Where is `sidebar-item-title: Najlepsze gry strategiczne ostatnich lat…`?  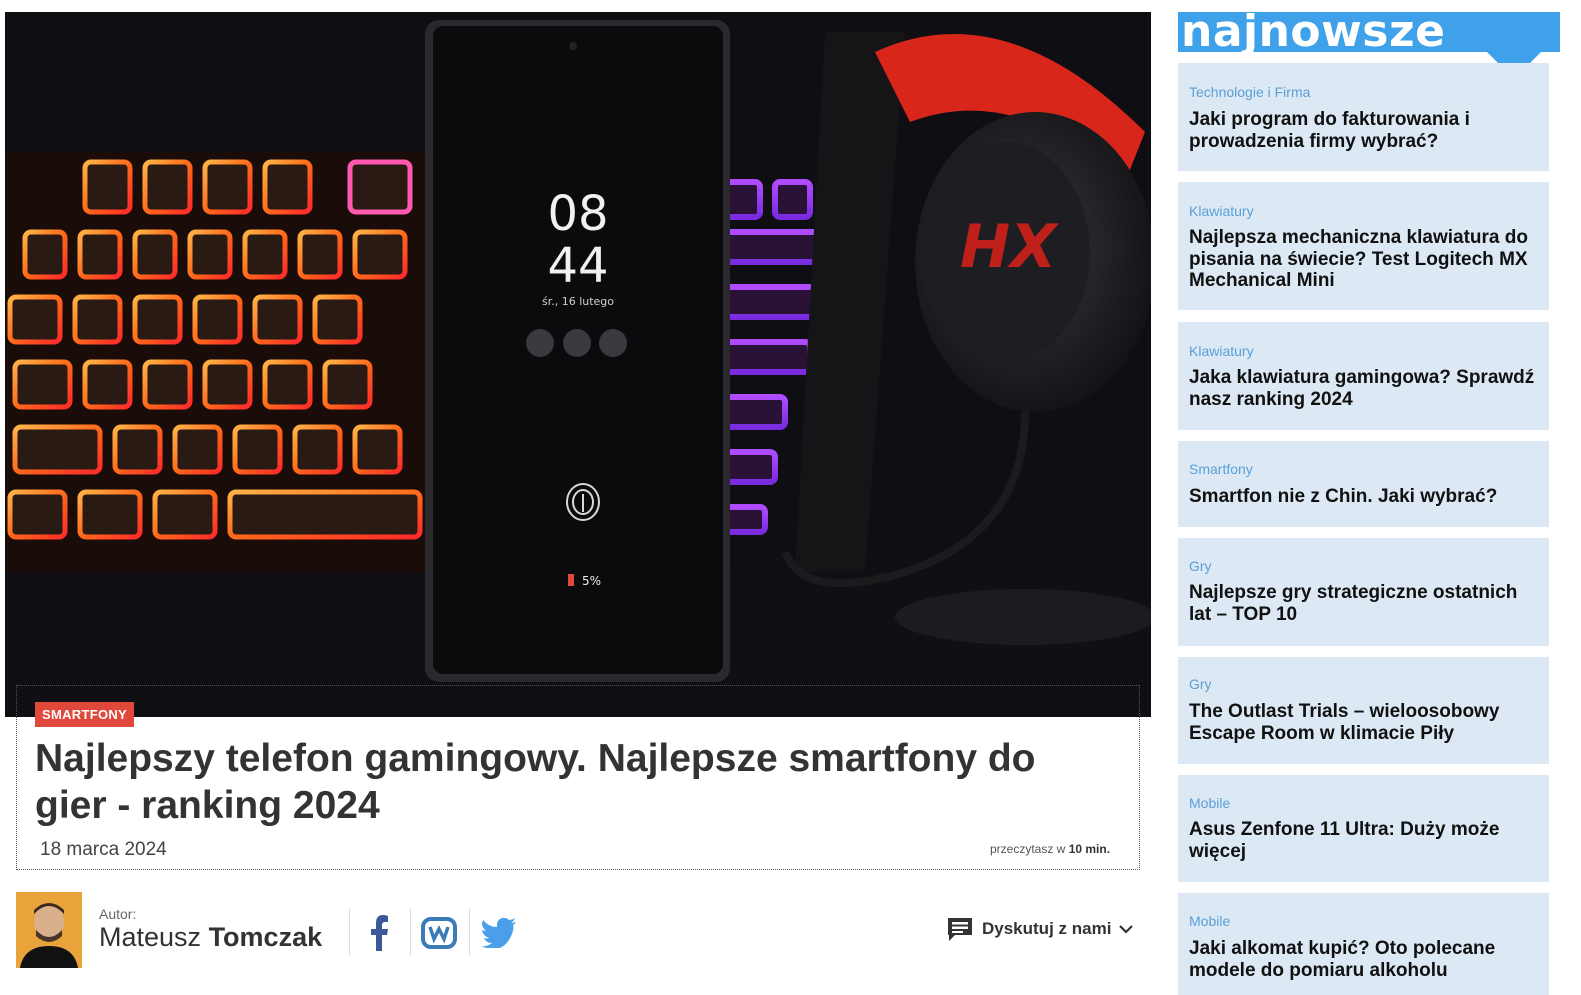
sidebar-item-title: Najlepsze gry strategiczne ostatnich lat… is located at coordinates (1365, 603).